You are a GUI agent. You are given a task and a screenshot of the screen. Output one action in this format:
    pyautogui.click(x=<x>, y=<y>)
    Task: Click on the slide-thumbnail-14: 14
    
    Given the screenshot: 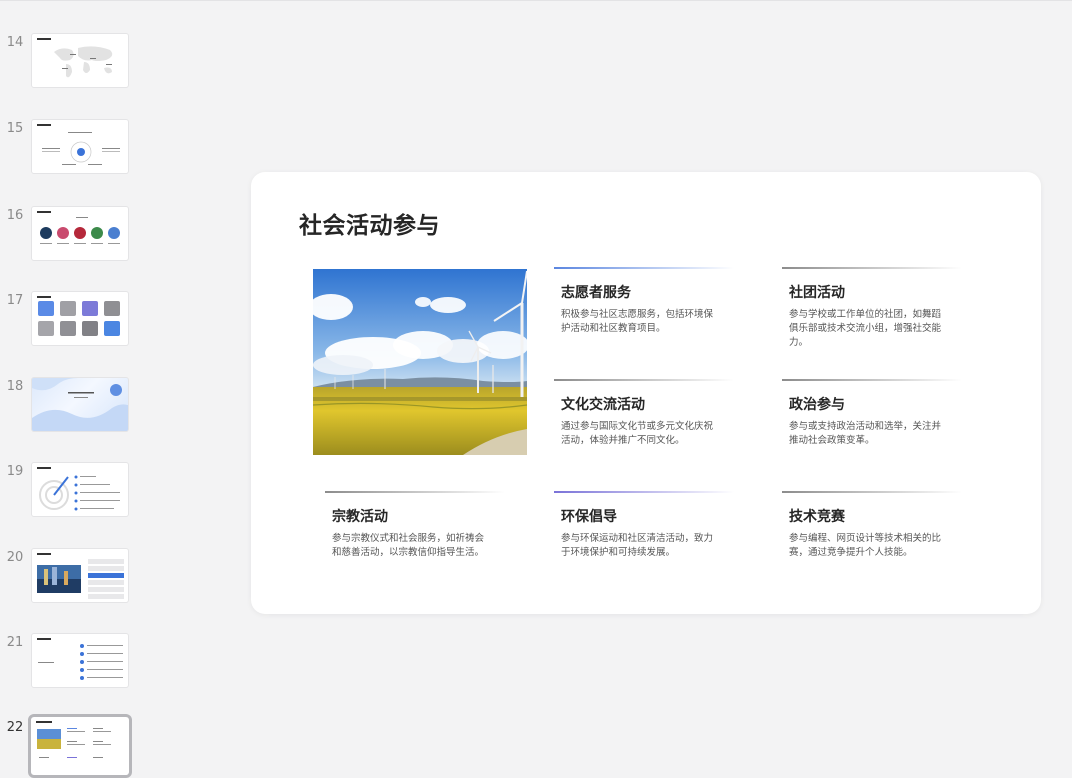 What is the action you would take?
    pyautogui.click(x=70, y=63)
    